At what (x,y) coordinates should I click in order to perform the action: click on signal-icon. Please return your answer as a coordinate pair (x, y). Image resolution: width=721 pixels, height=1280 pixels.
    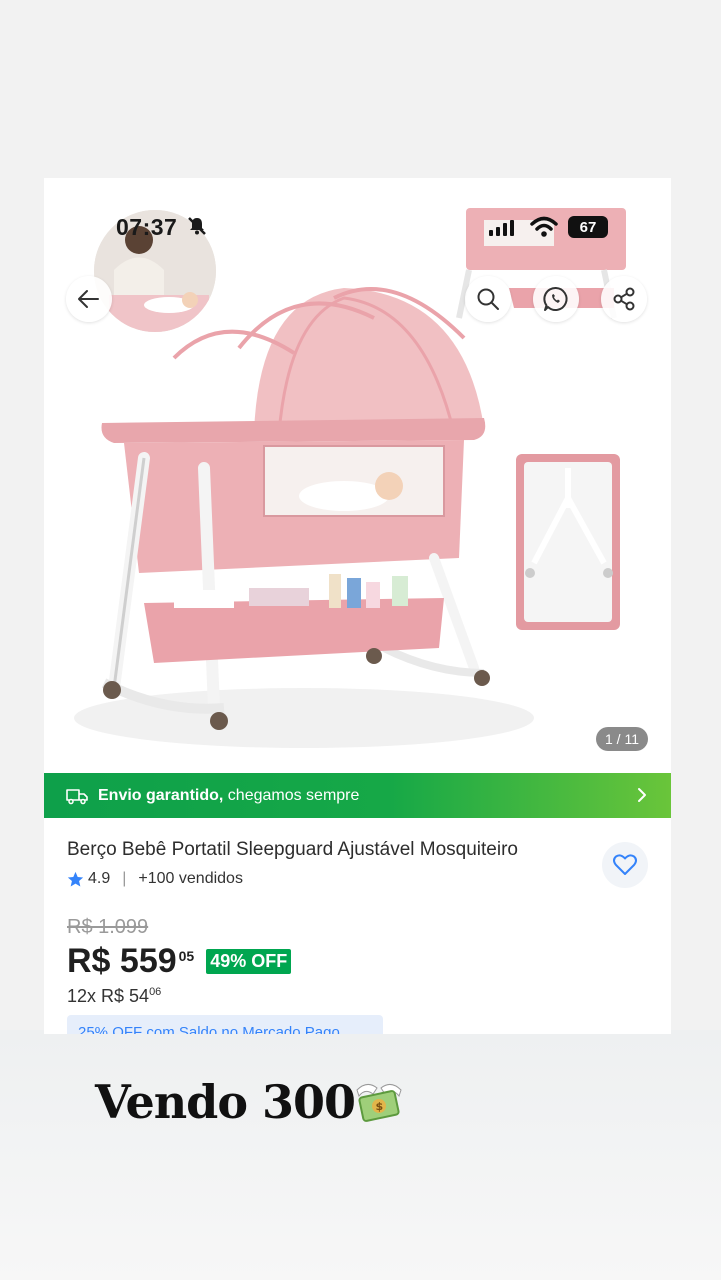
    Looking at the image, I should click on (501, 228).